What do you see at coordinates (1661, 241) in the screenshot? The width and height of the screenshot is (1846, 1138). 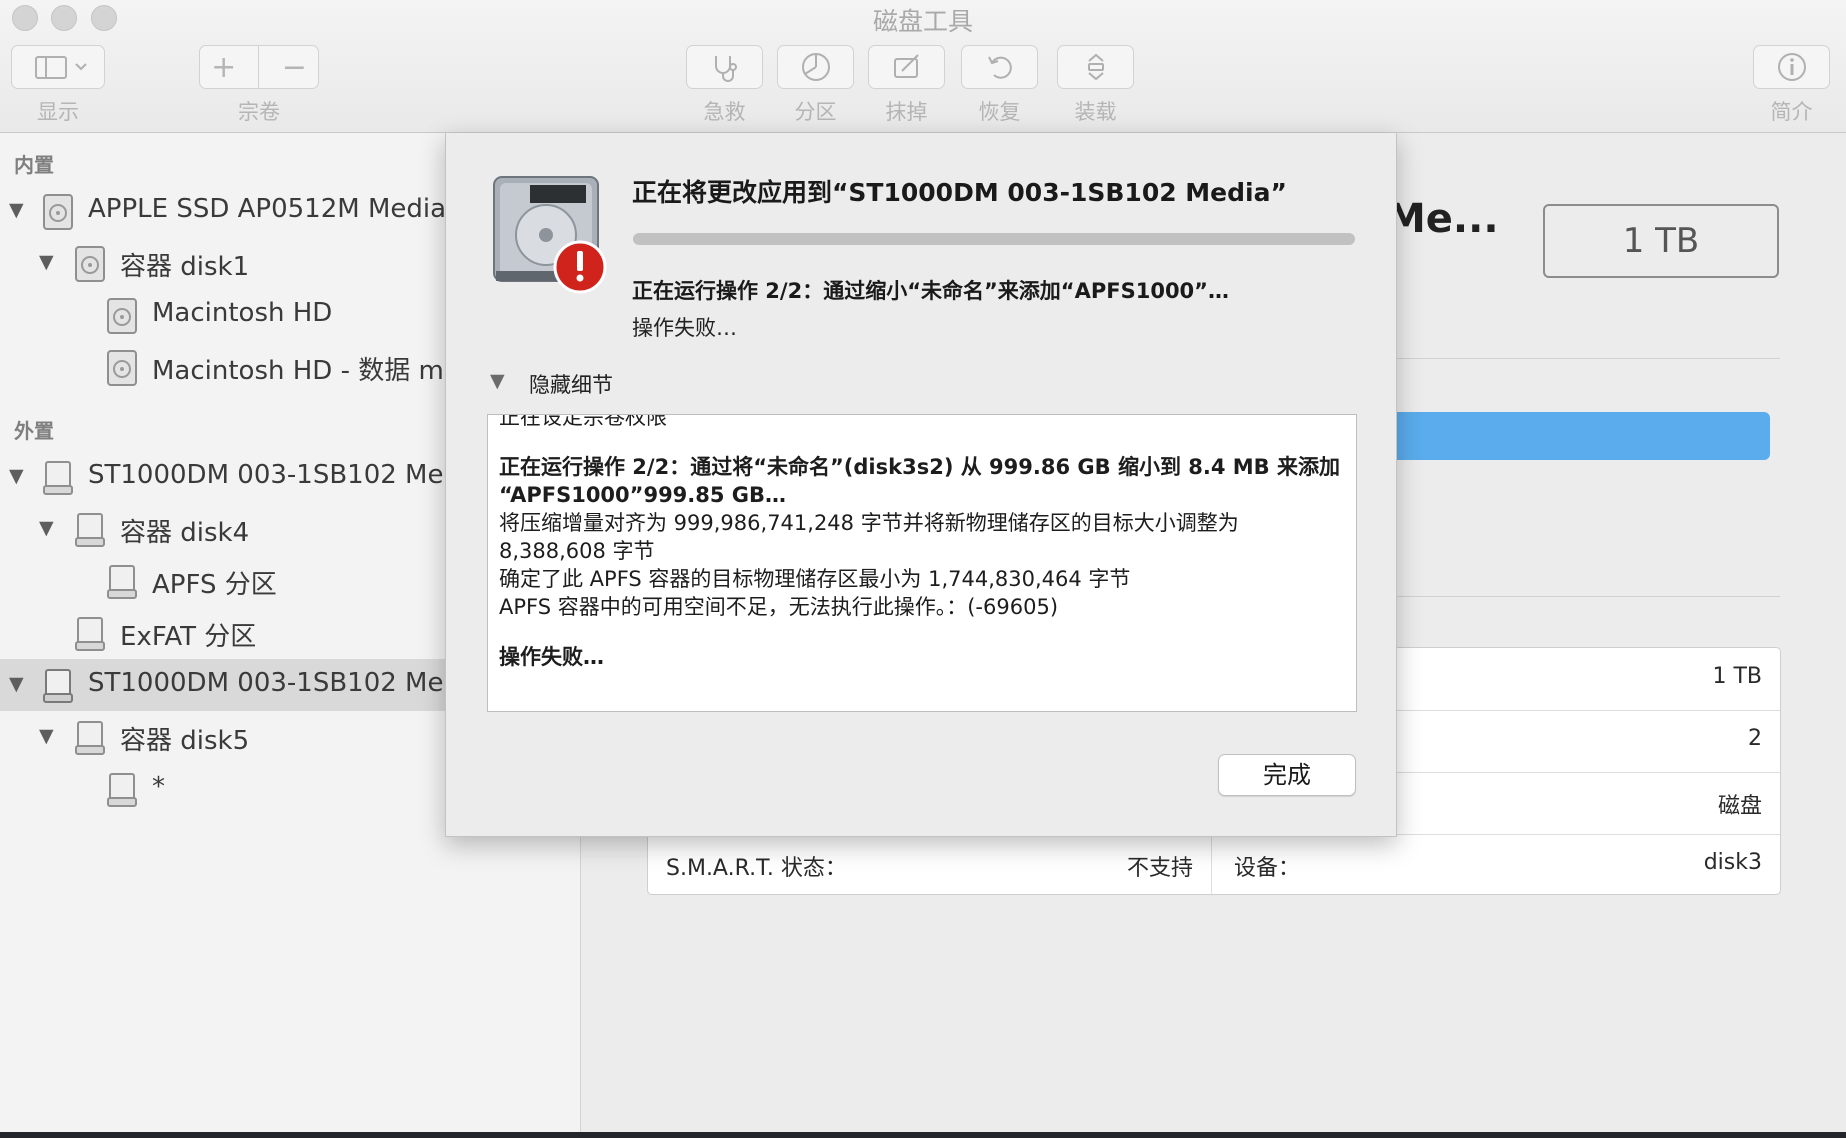 I see `capacity-box: 1 TB` at bounding box center [1661, 241].